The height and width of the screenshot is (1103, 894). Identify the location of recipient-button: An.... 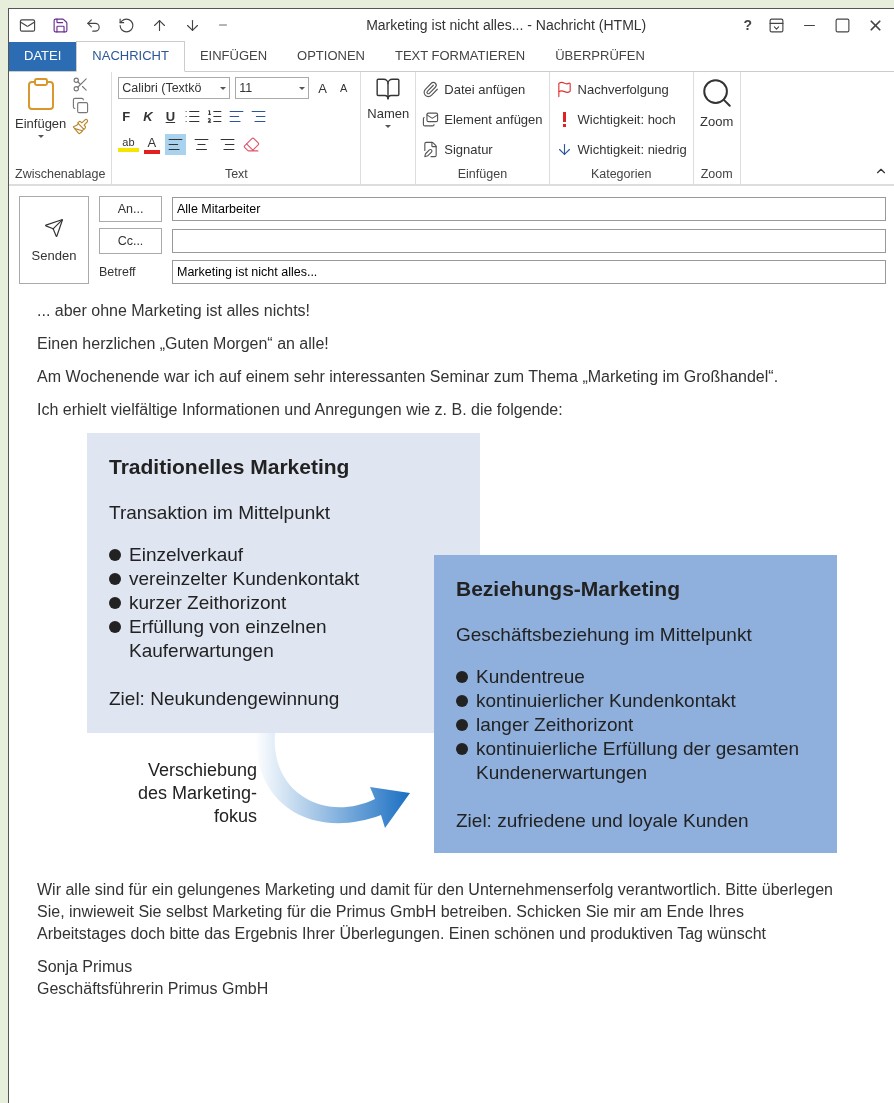
(130, 209).